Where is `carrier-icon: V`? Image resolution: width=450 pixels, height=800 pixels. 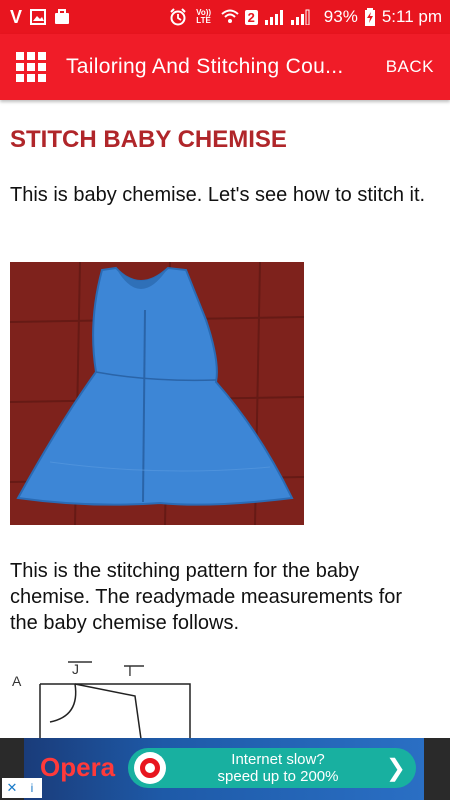 carrier-icon: V is located at coordinates (16, 16).